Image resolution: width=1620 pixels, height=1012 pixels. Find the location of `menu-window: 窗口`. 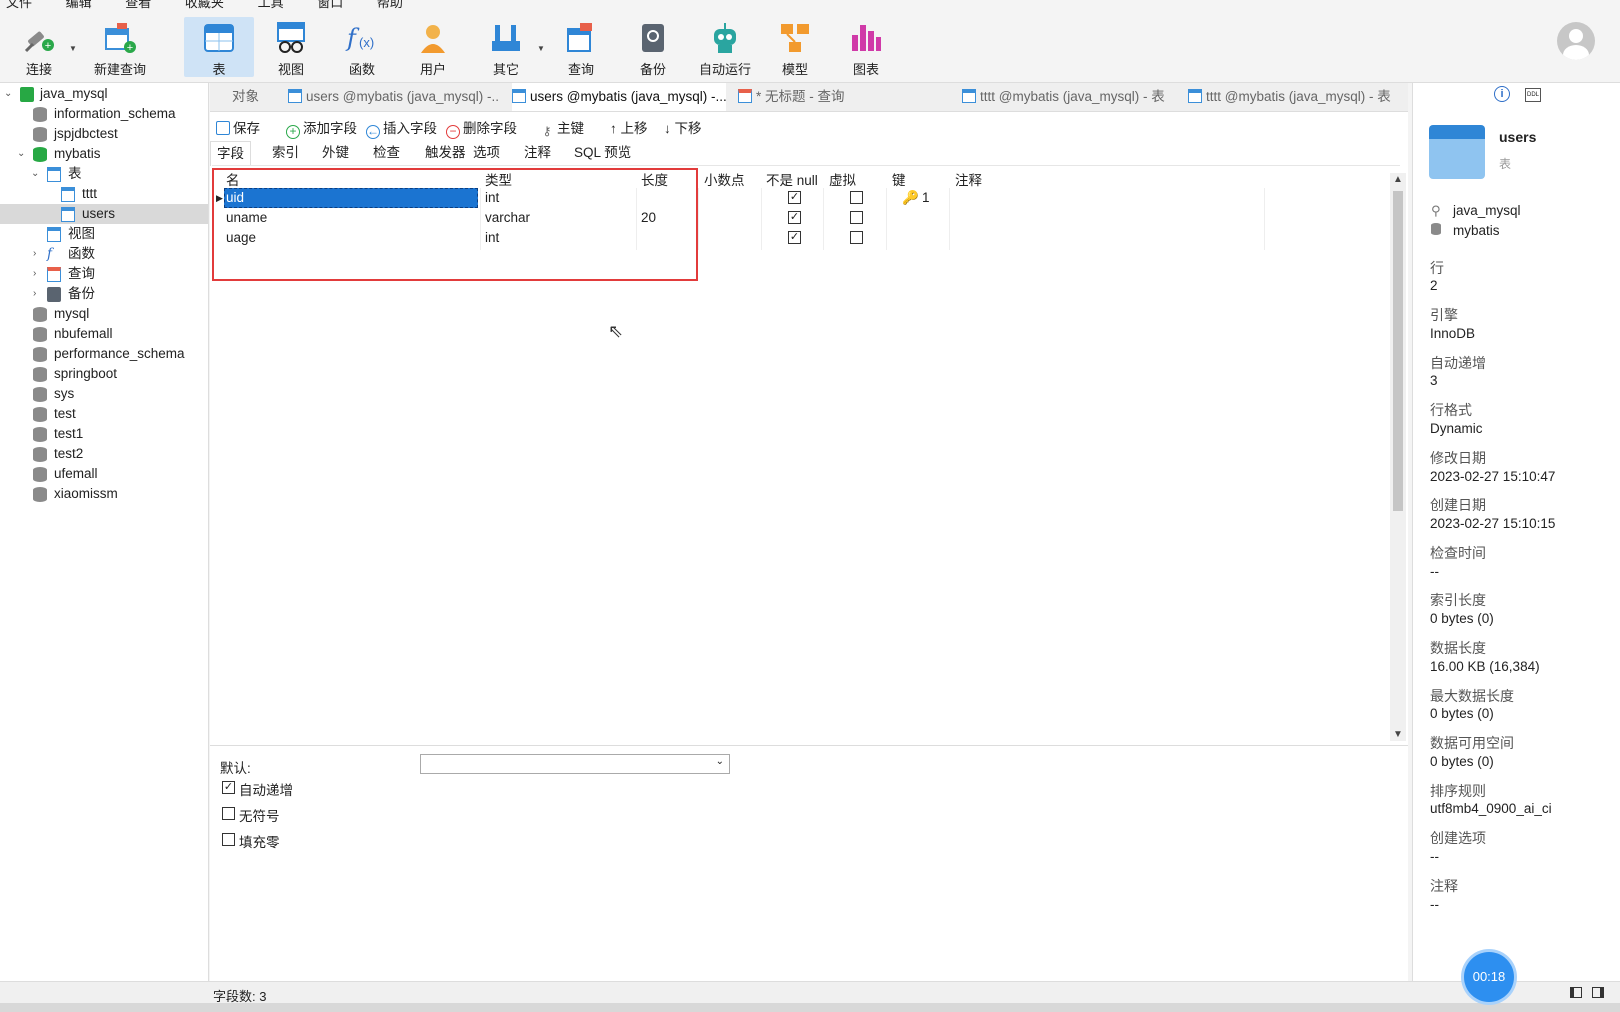

menu-window: 窗口 is located at coordinates (330, 4).